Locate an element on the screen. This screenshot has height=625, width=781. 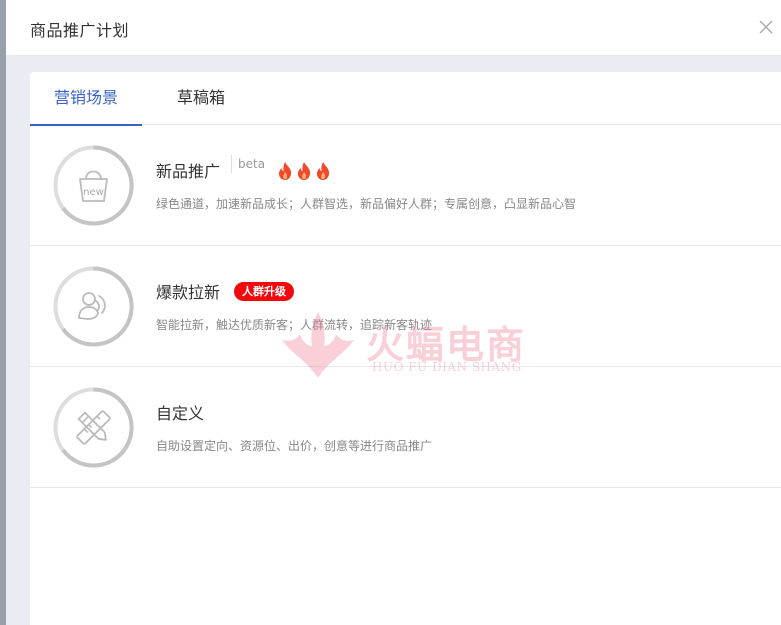
icon-new-text: new is located at coordinates (93, 192).